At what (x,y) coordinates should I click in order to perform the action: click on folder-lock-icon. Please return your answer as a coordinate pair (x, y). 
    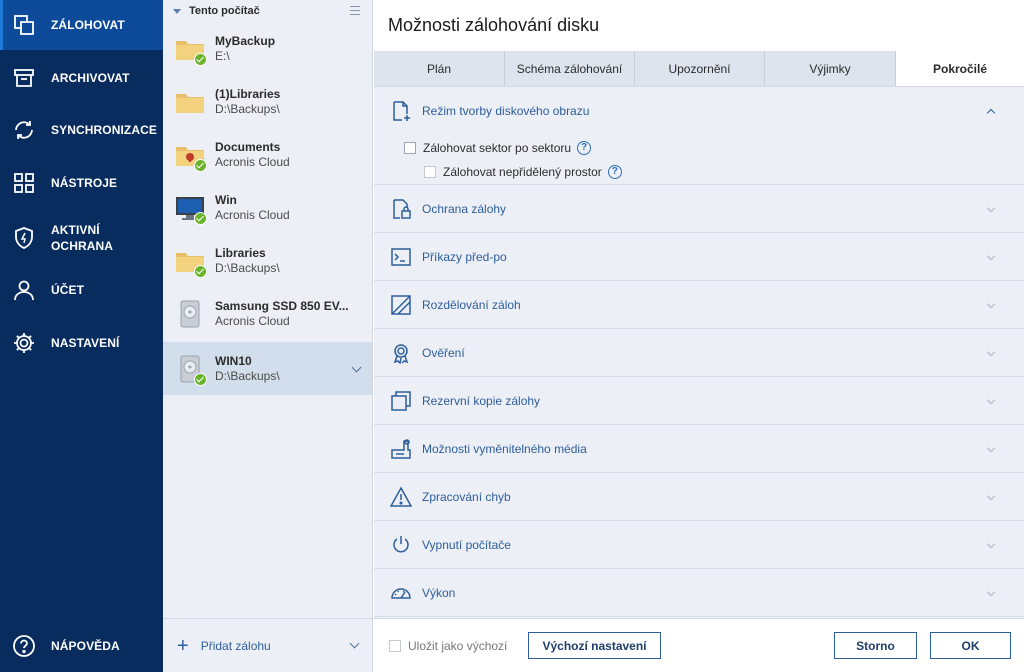
    Looking at the image, I should click on (191, 156).